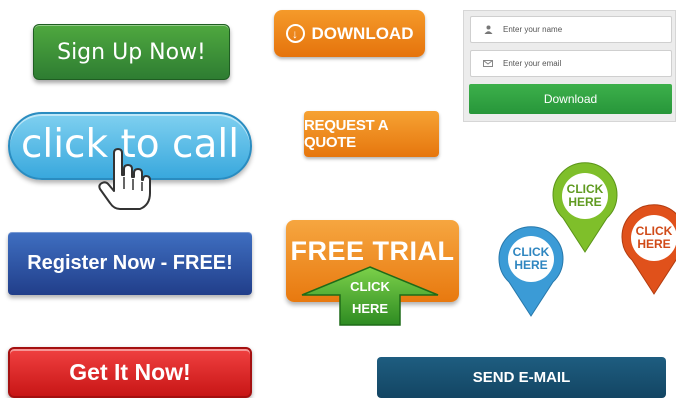 The image size is (676, 398). I want to click on name-field: Enter your name, so click(571, 29).